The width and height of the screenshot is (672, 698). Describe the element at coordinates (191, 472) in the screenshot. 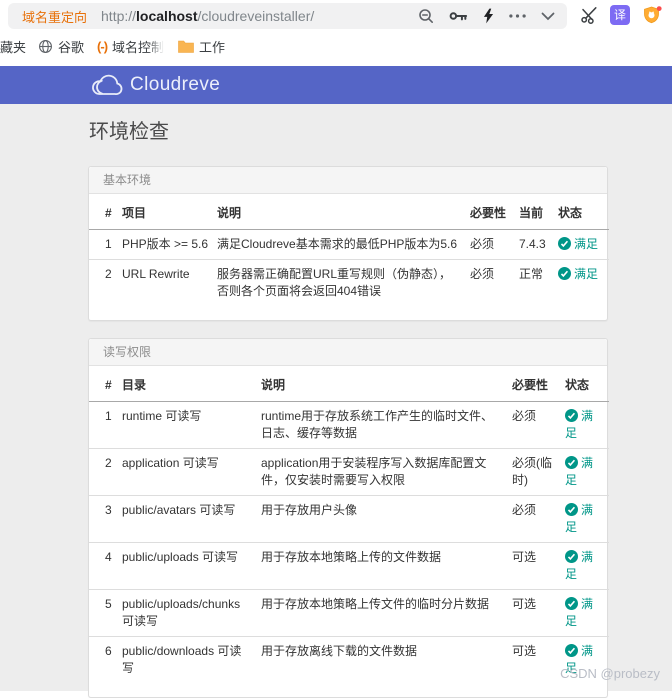

I see `table-cell: application 可读写` at that location.